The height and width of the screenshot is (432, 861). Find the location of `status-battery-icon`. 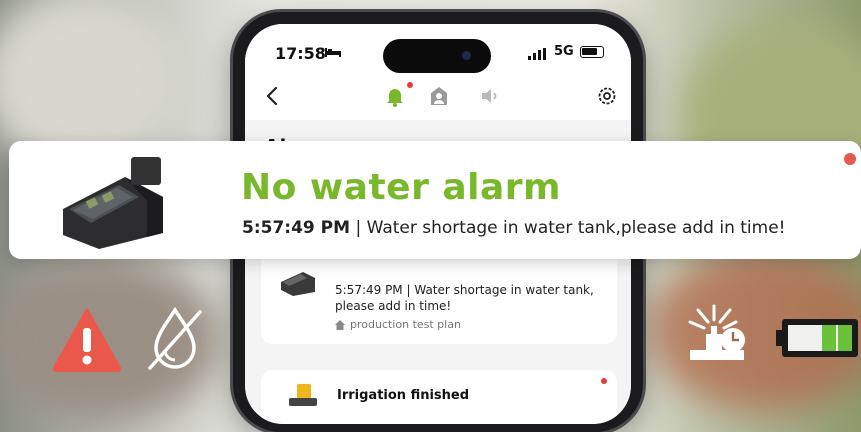

status-battery-icon is located at coordinates (592, 52).